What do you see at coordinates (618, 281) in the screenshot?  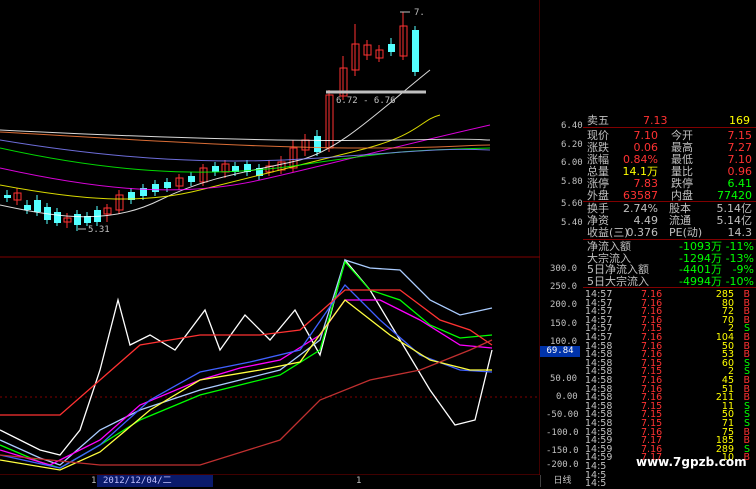 I see `flow-label: 5日大宗流入` at bounding box center [618, 281].